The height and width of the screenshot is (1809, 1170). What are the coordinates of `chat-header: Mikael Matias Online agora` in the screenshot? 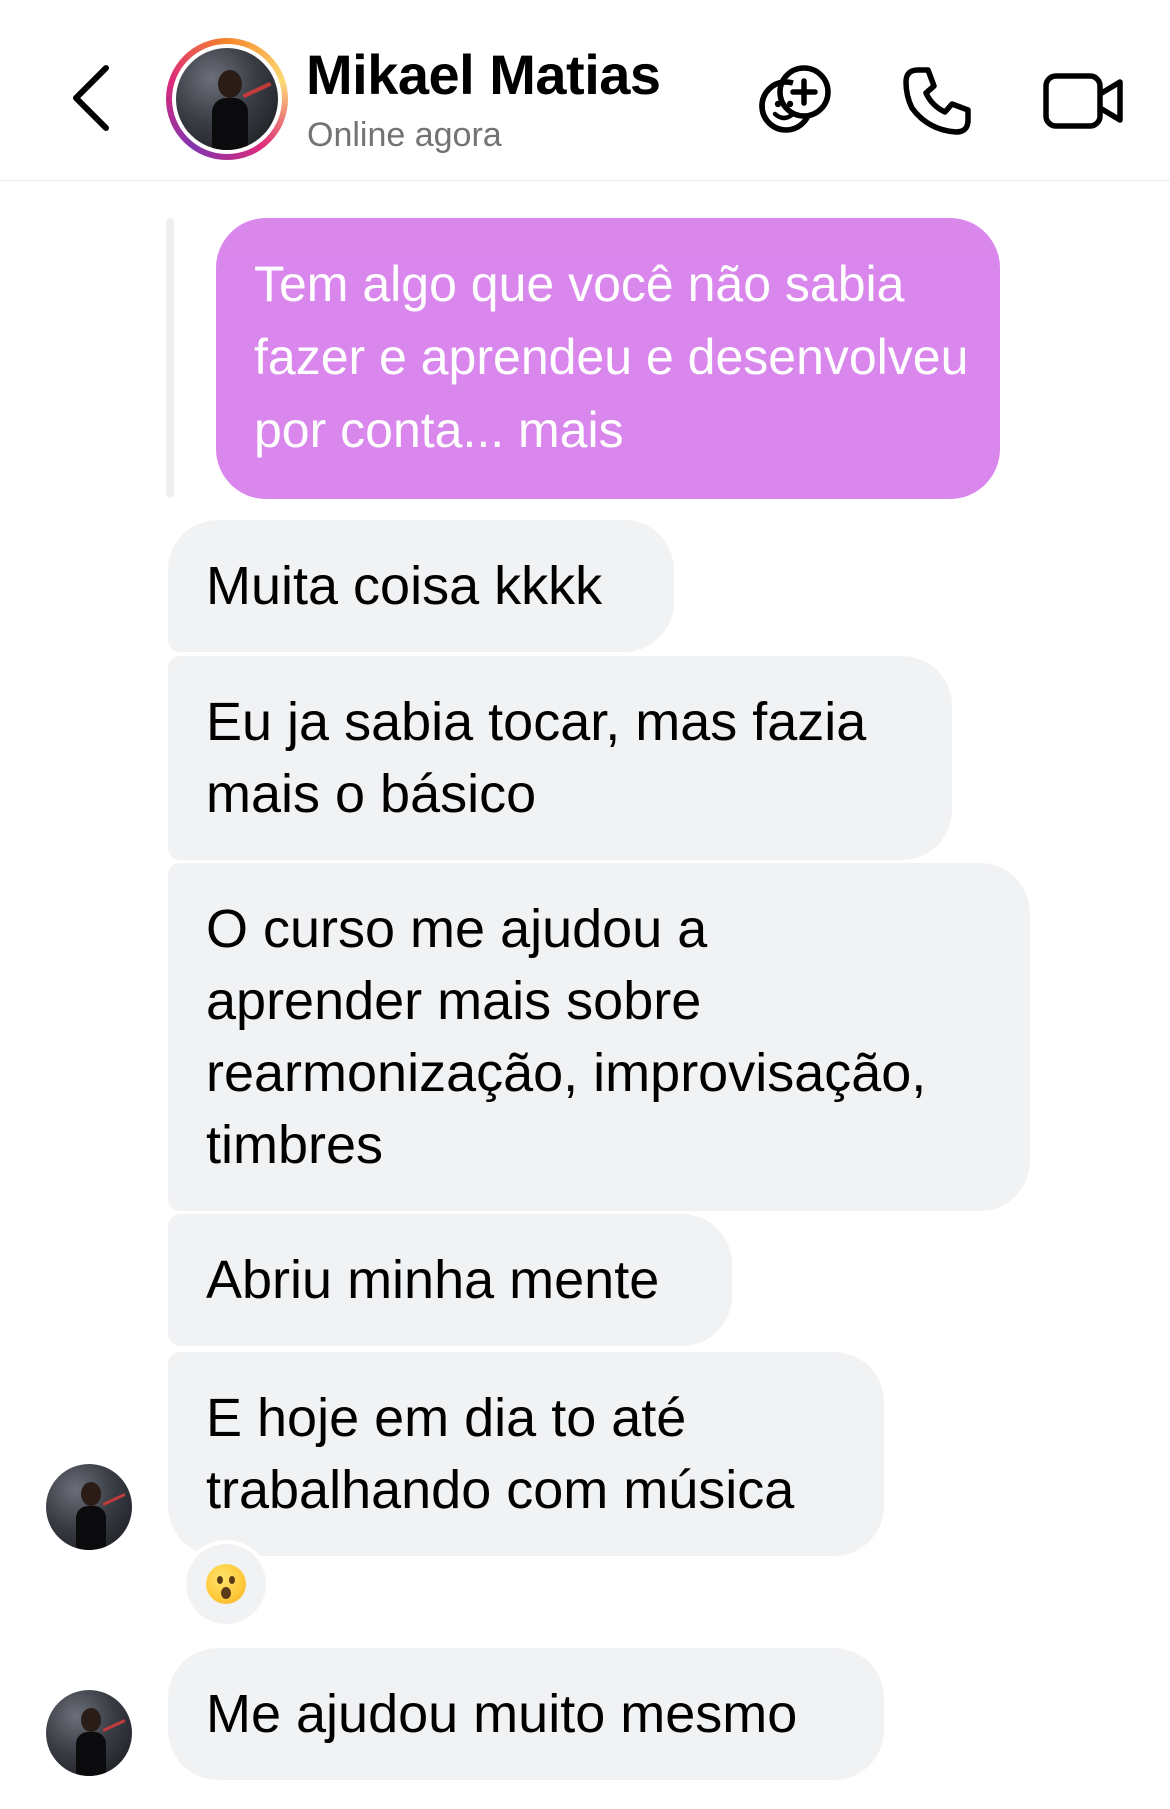 It's located at (585, 90).